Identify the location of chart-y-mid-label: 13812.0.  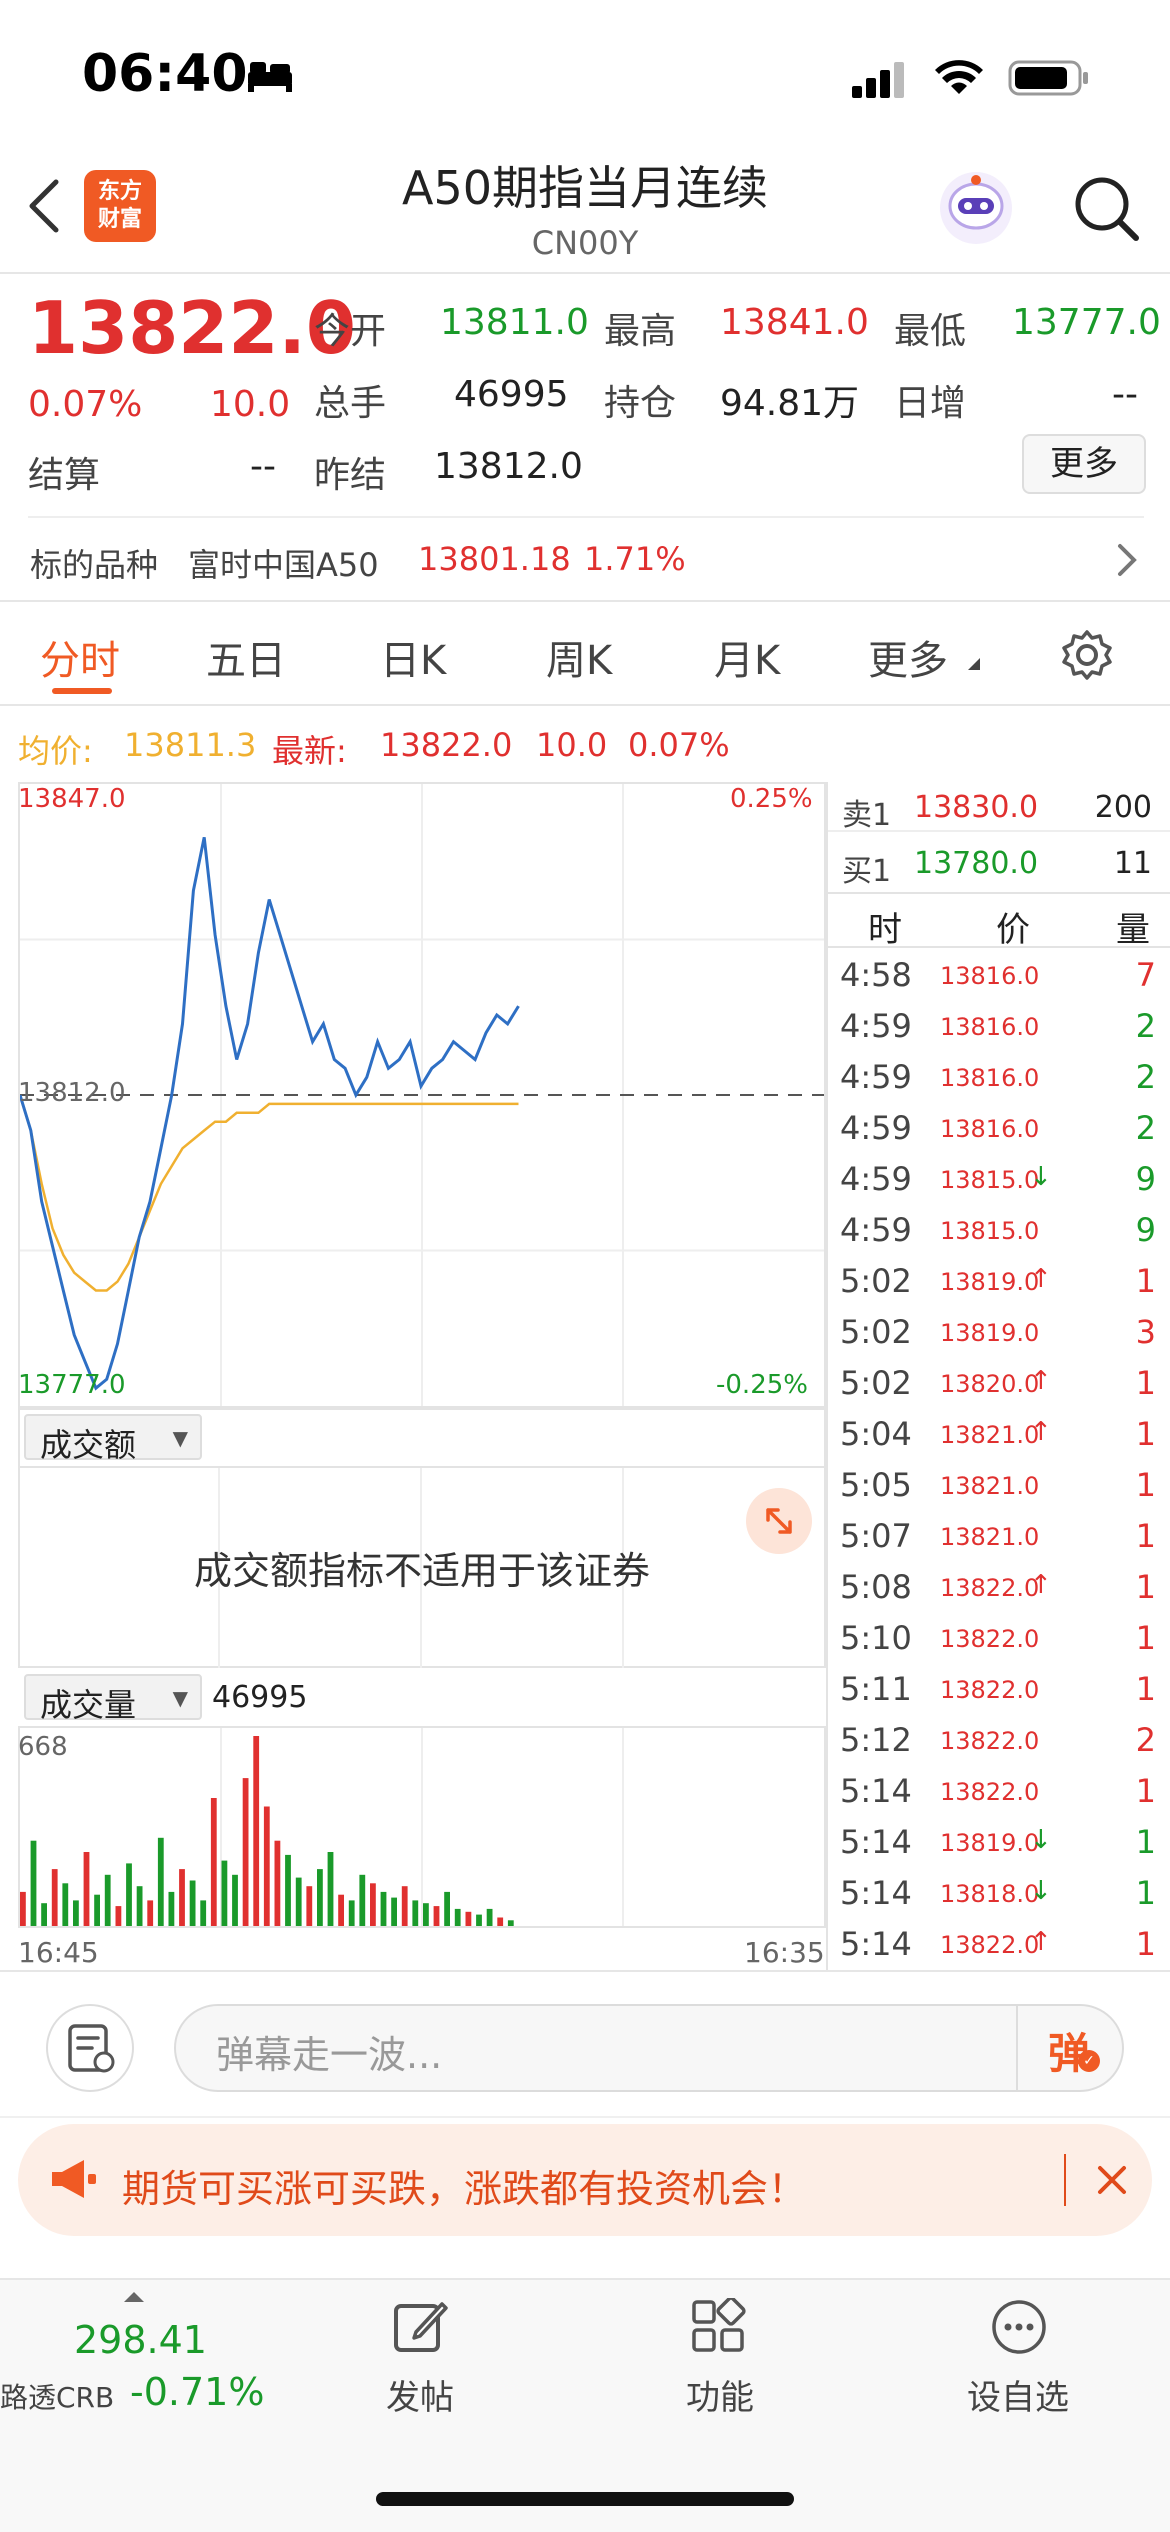
(72, 1093).